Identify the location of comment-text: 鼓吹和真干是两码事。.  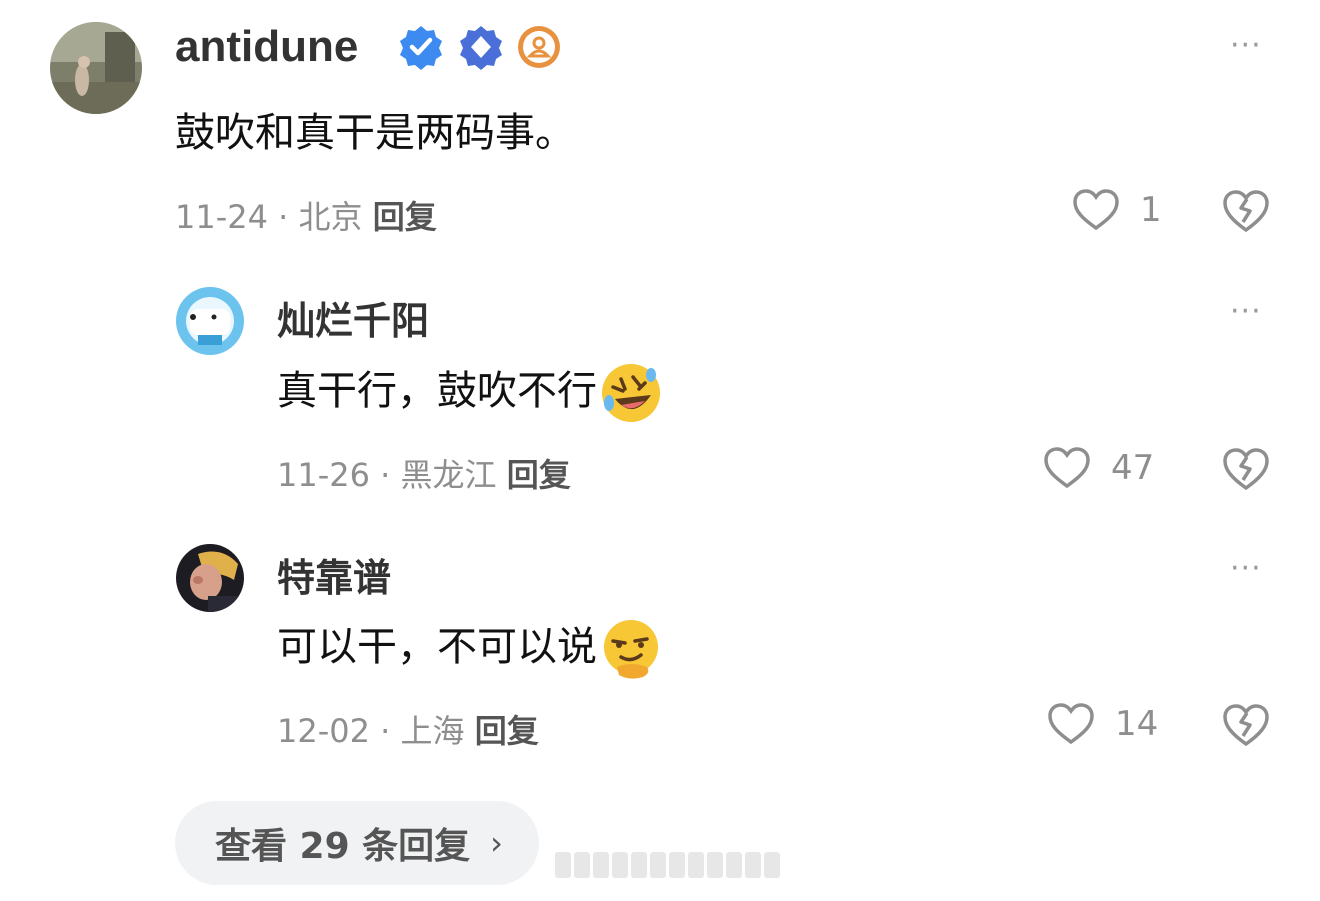
(375, 133).